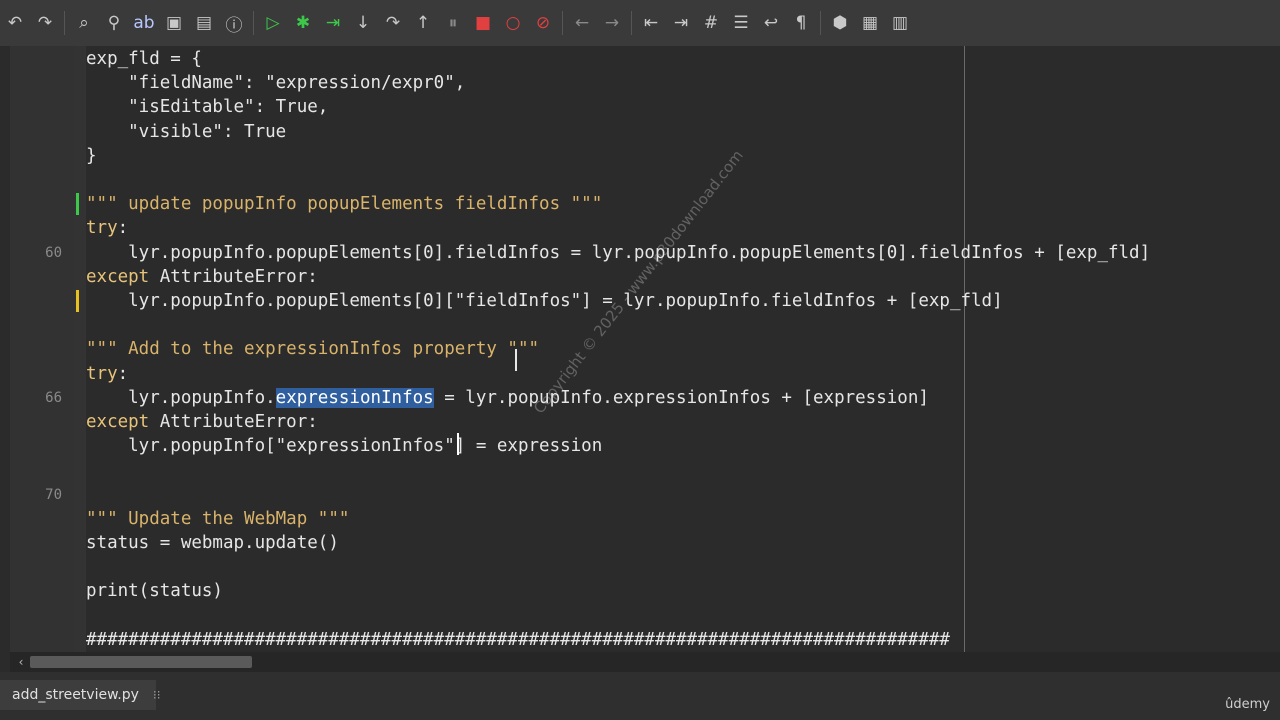 The image size is (1280, 720). Describe the element at coordinates (645, 59) in the screenshot. I see `code-line: exp_fld = {` at that location.